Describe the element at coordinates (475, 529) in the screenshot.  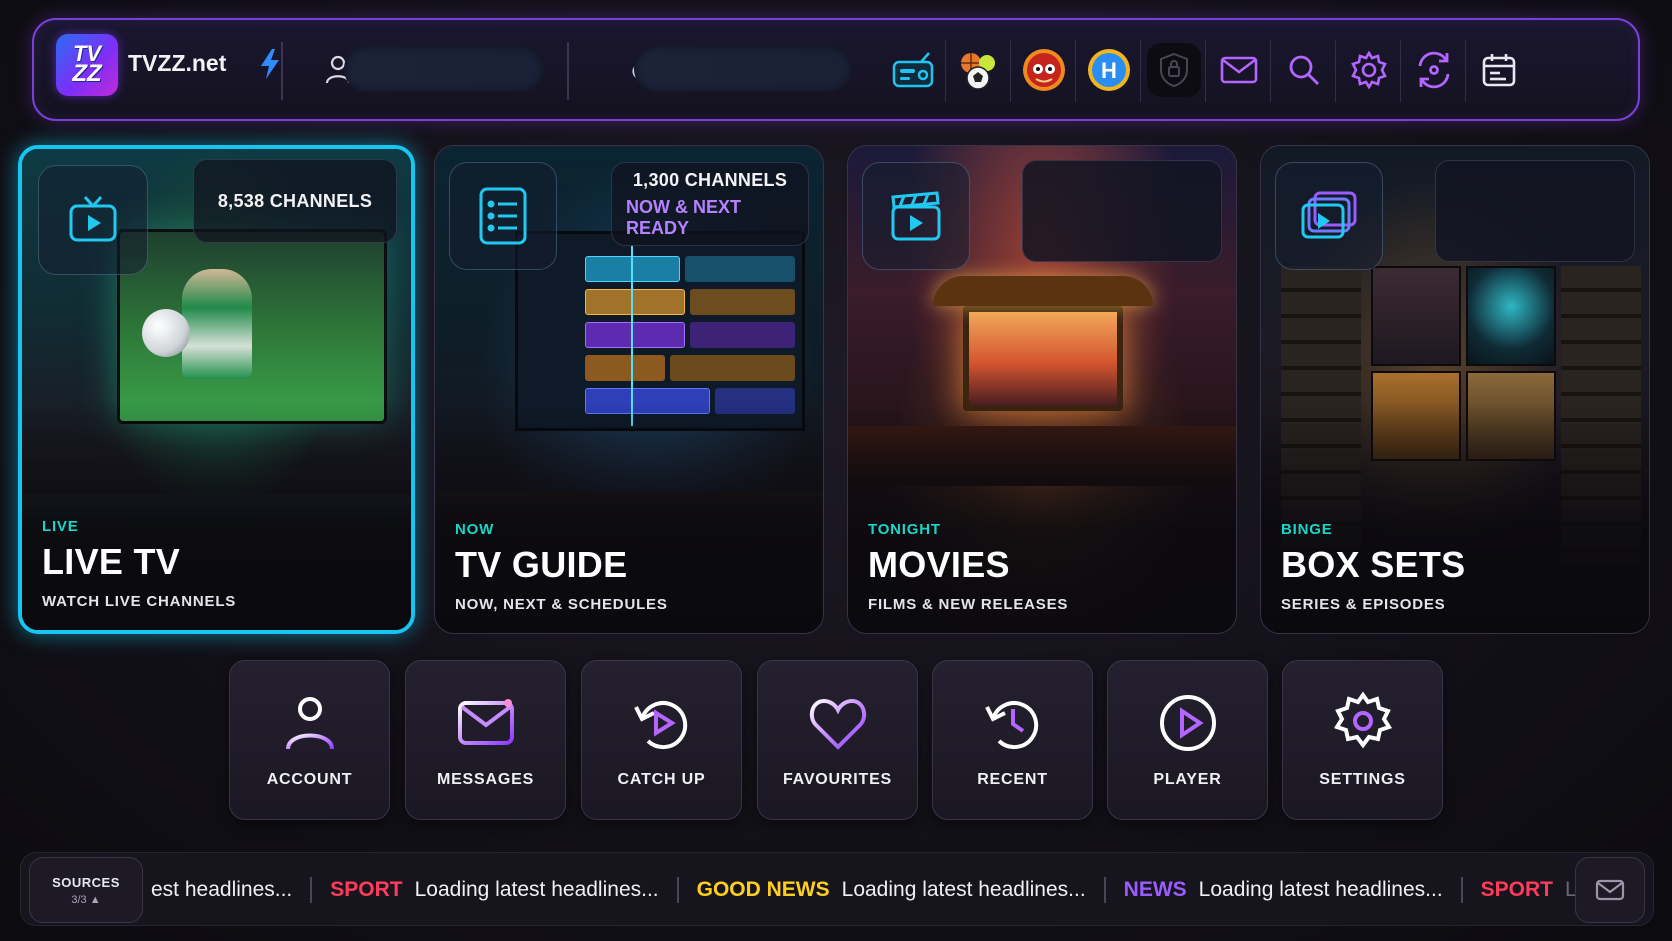
I see `tile-tag: NOW` at that location.